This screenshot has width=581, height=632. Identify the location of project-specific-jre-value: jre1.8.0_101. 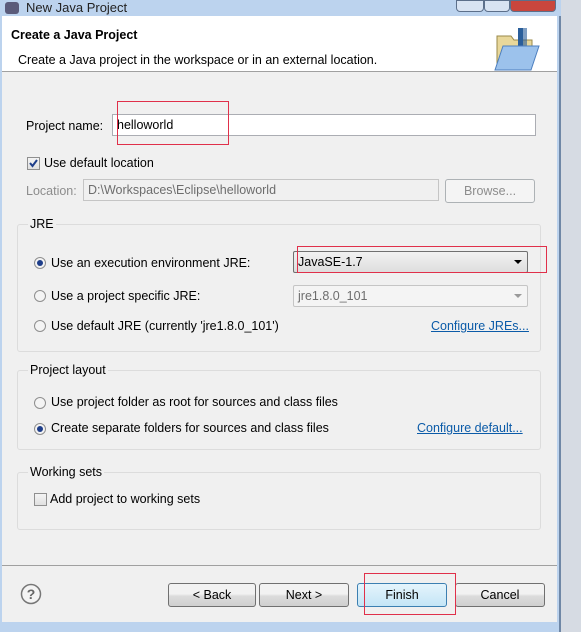
(333, 296).